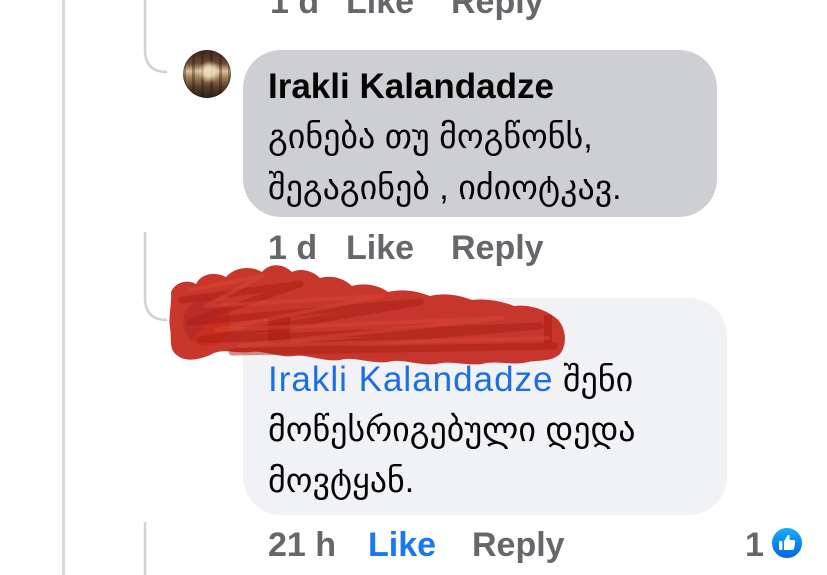 The width and height of the screenshot is (827, 575). What do you see at coordinates (63, 287) in the screenshot?
I see `thread-line` at bounding box center [63, 287].